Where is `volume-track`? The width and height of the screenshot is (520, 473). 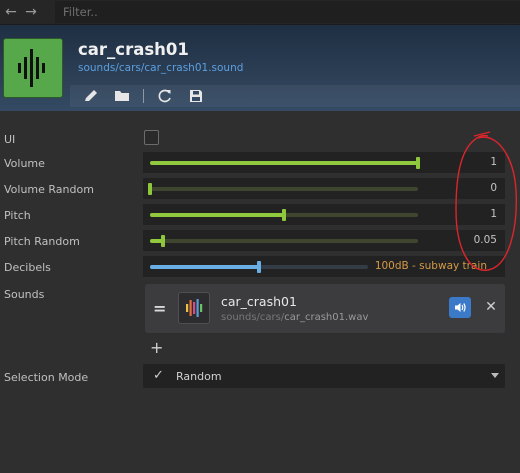
volume-track is located at coordinates (285, 163).